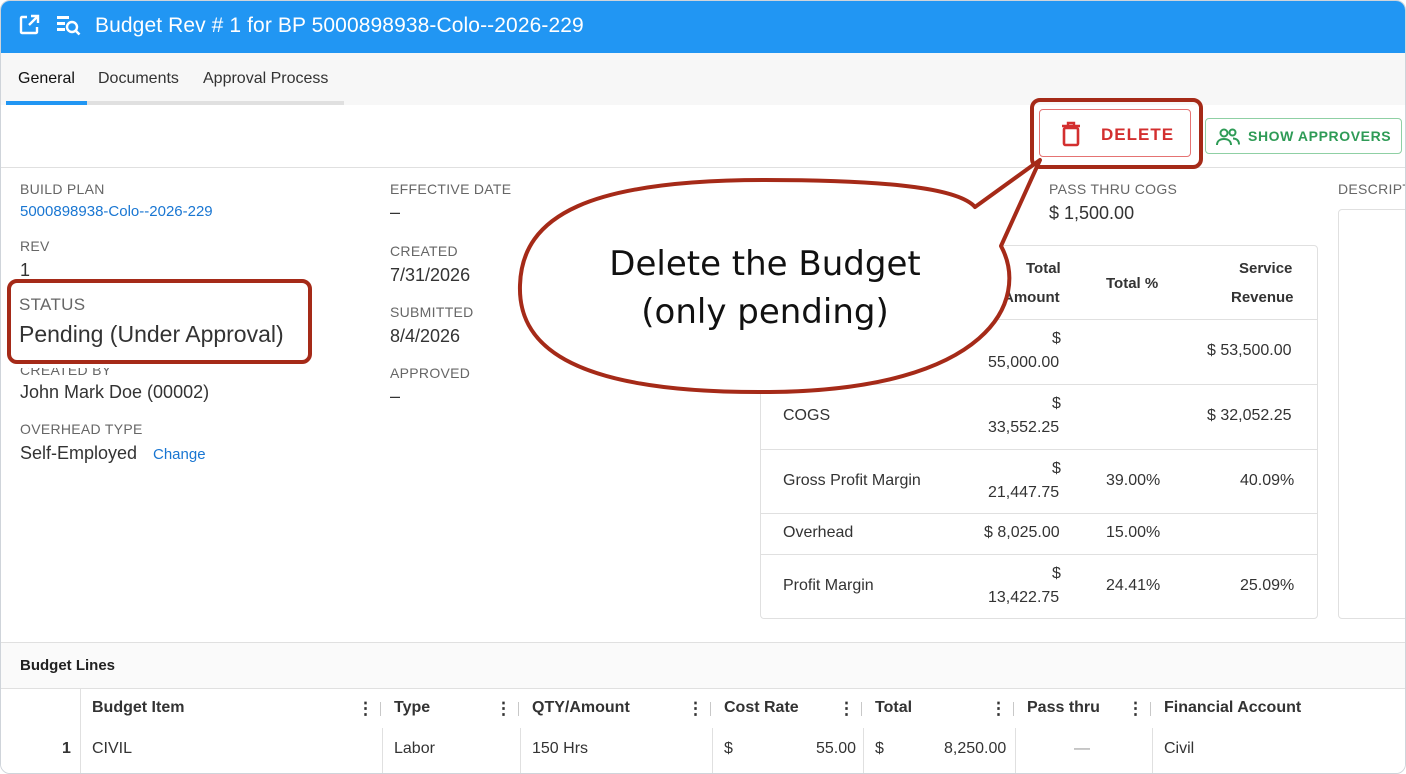 This screenshot has width=1406, height=774. What do you see at coordinates (115, 392) in the screenshot?
I see `created-by-value: John Mark Doe (00002)` at bounding box center [115, 392].